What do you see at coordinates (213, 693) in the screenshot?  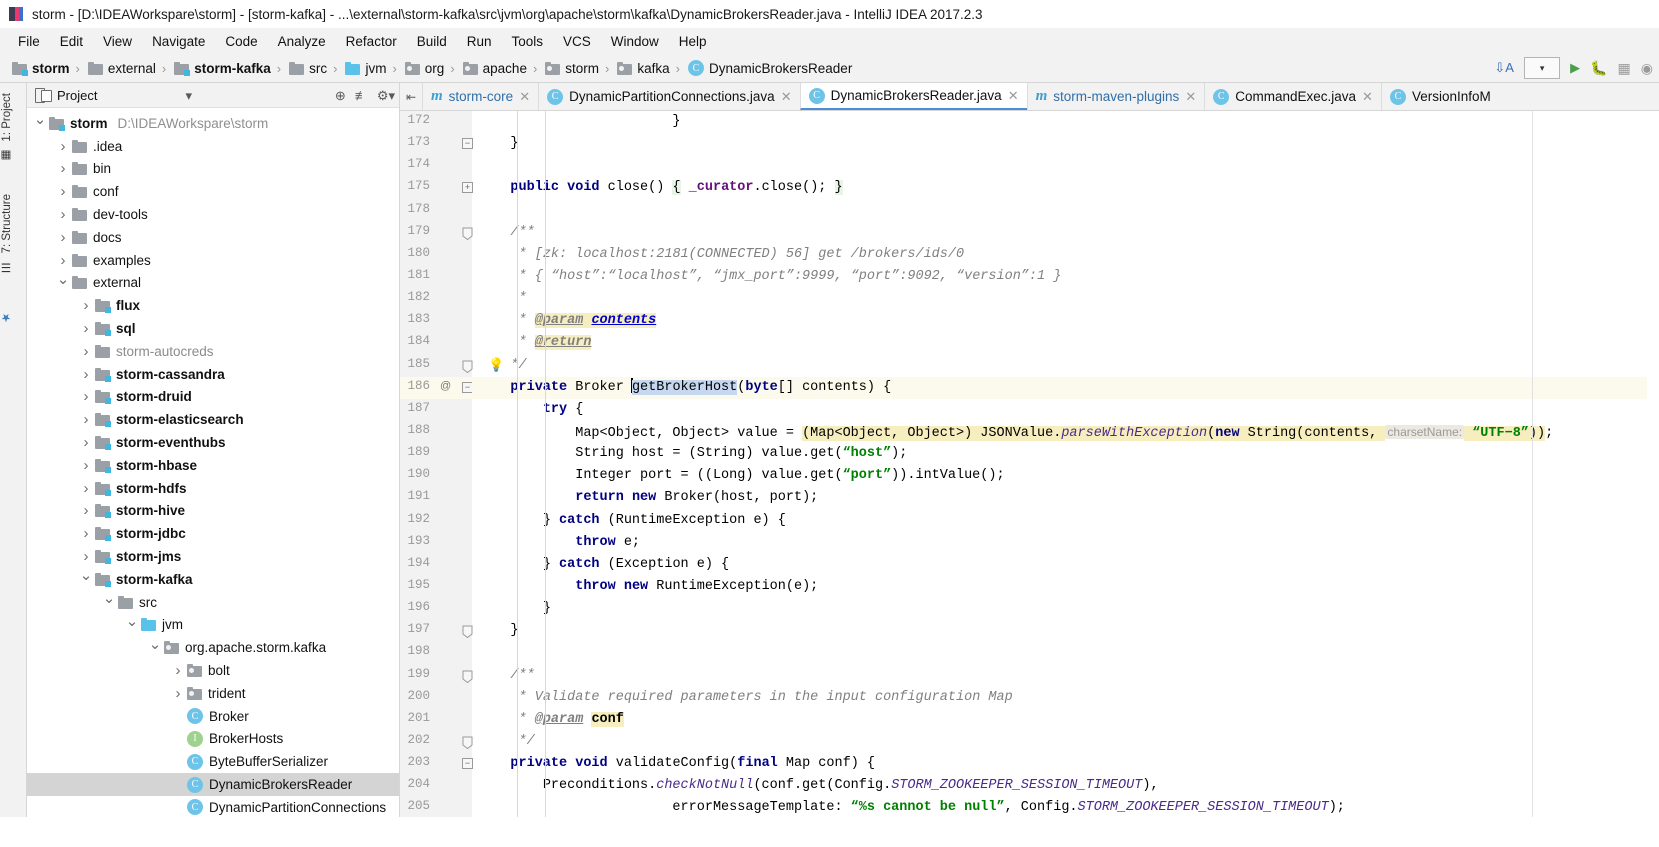 I see `tree-node-trident: trident` at bounding box center [213, 693].